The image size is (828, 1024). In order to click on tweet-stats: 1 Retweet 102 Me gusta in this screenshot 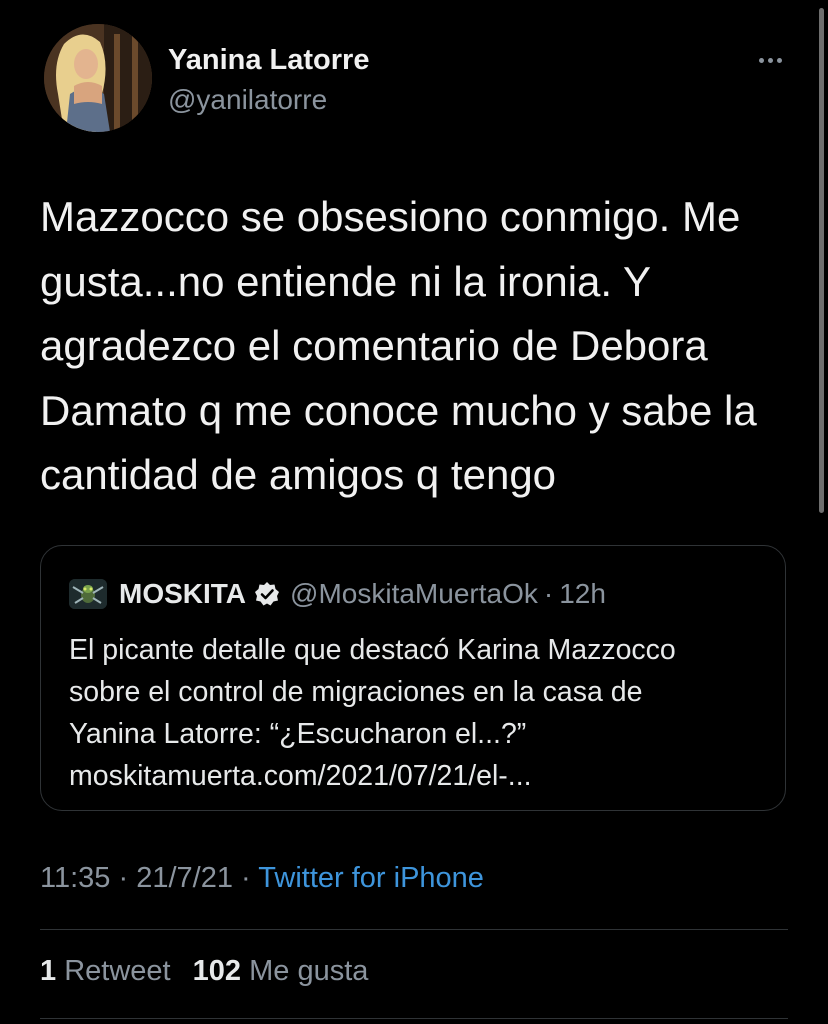, I will do `click(211, 971)`.